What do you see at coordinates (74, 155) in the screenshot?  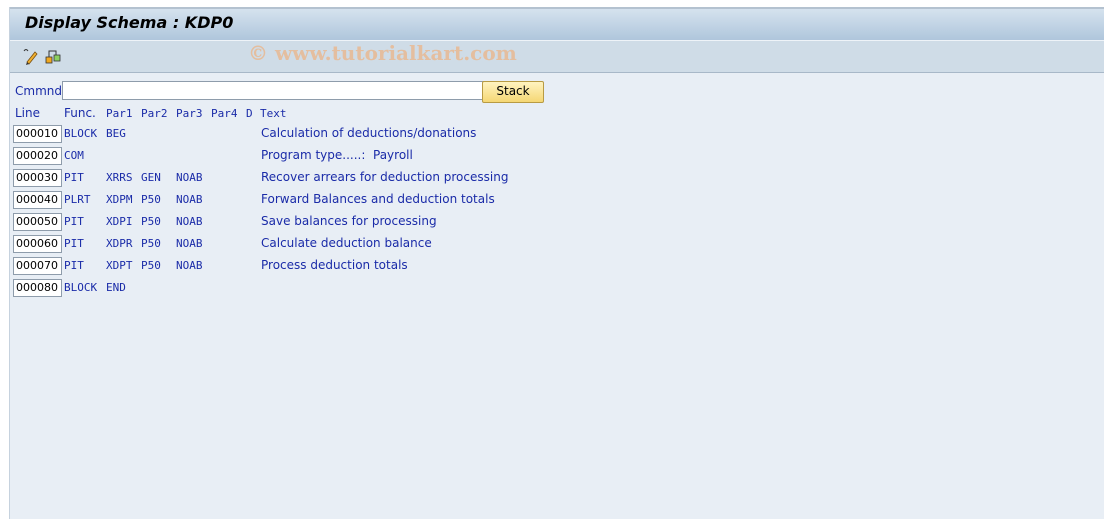 I see `func-cell: COM` at bounding box center [74, 155].